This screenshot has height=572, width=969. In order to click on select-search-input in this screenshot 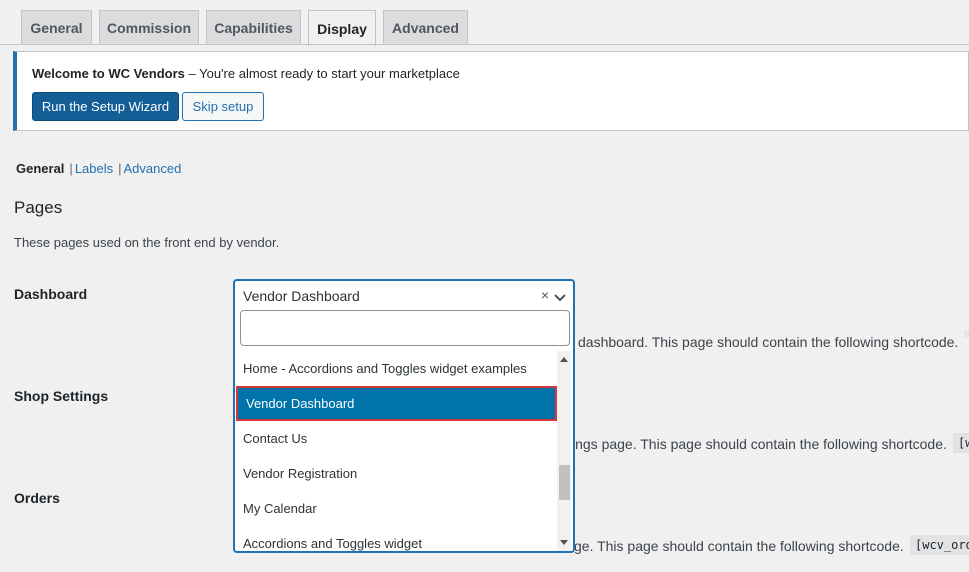, I will do `click(405, 328)`.